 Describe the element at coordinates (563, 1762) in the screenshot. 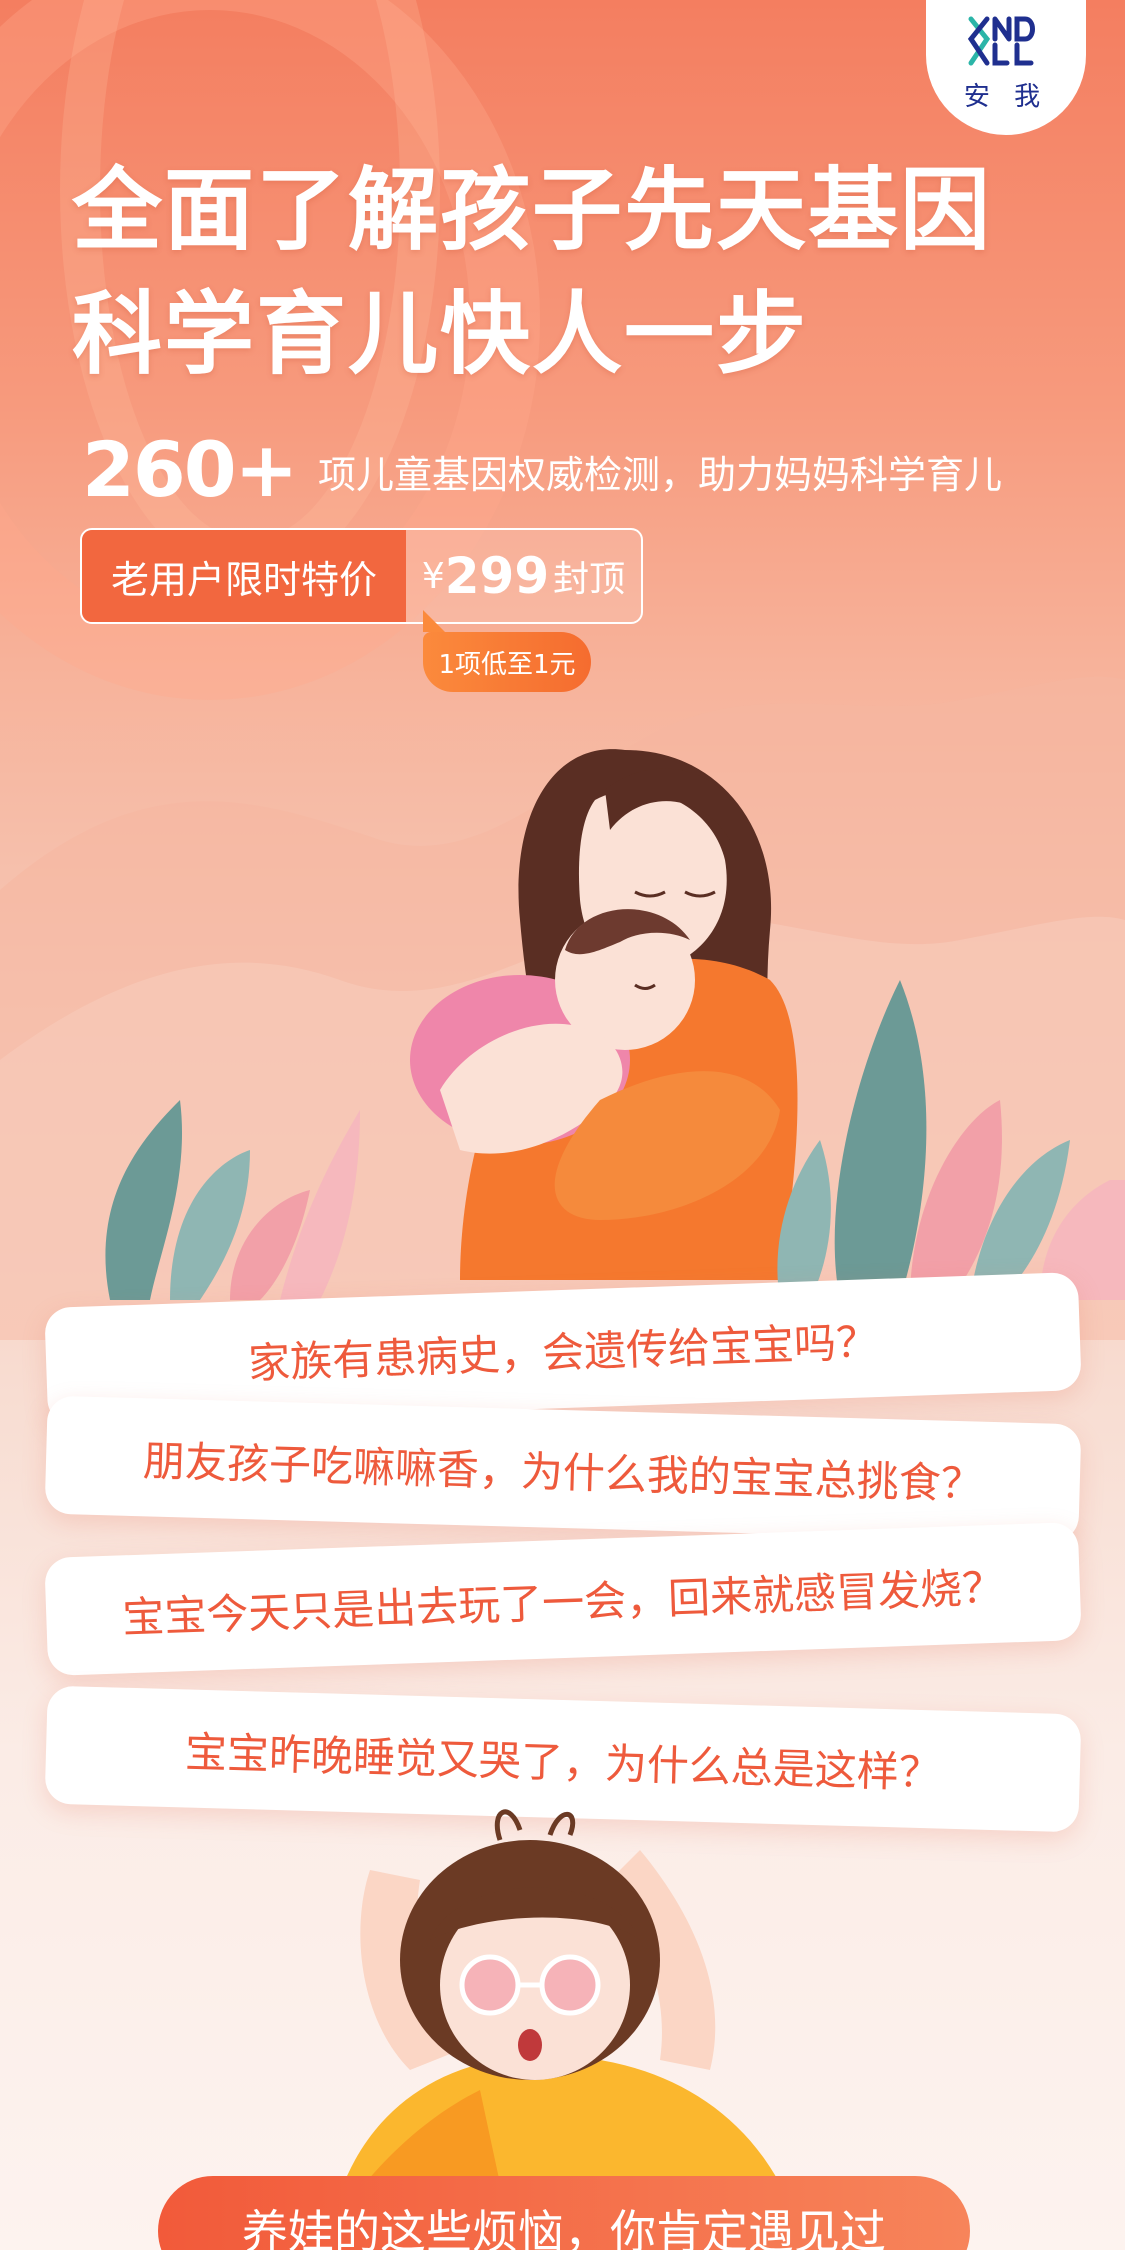

I see `question-text: 宝宝昨晚睡觉又哭了，为什么总是这样？` at that location.